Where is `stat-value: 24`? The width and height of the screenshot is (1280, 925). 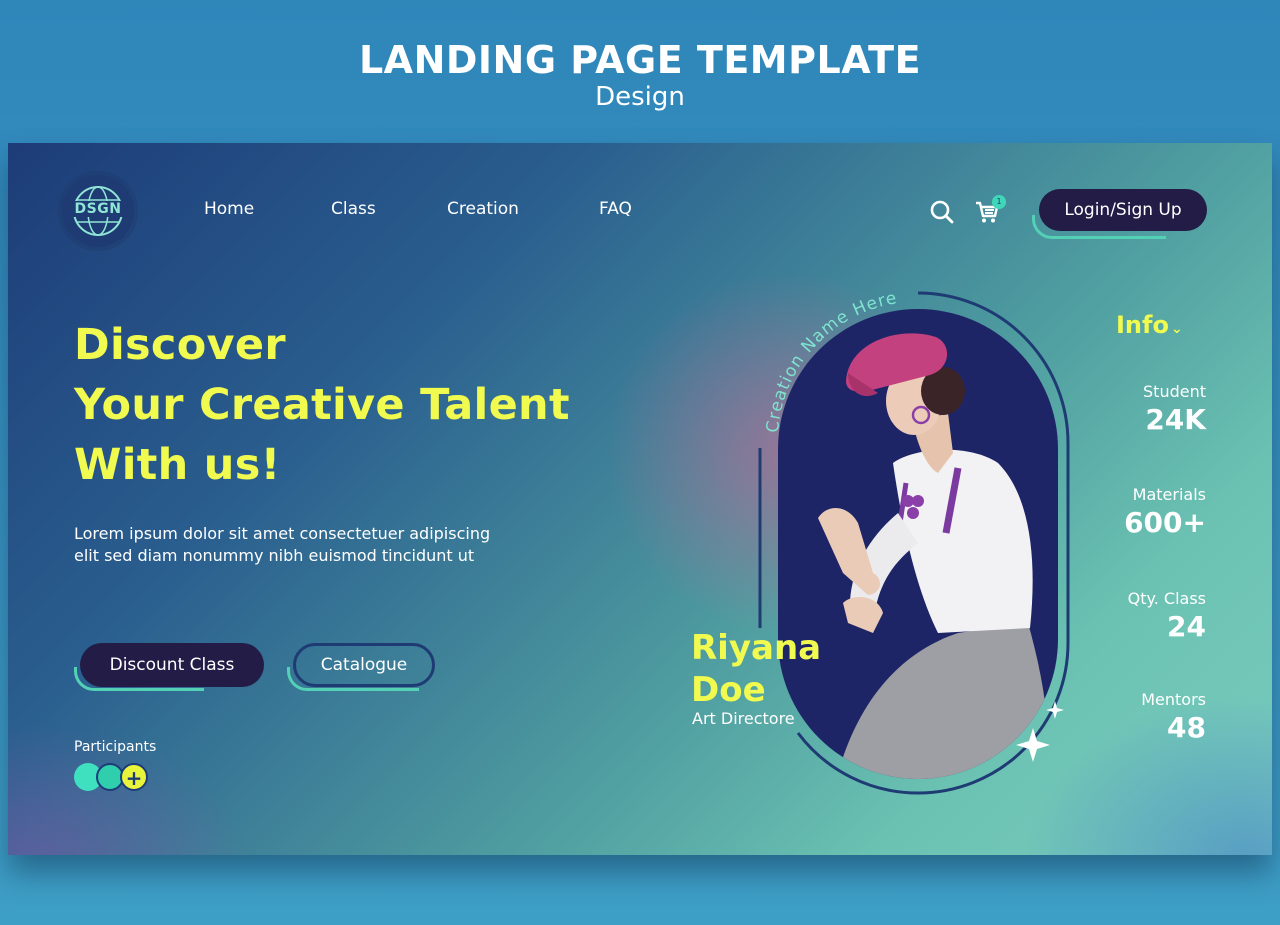
stat-value: 24 is located at coordinates (1186, 626).